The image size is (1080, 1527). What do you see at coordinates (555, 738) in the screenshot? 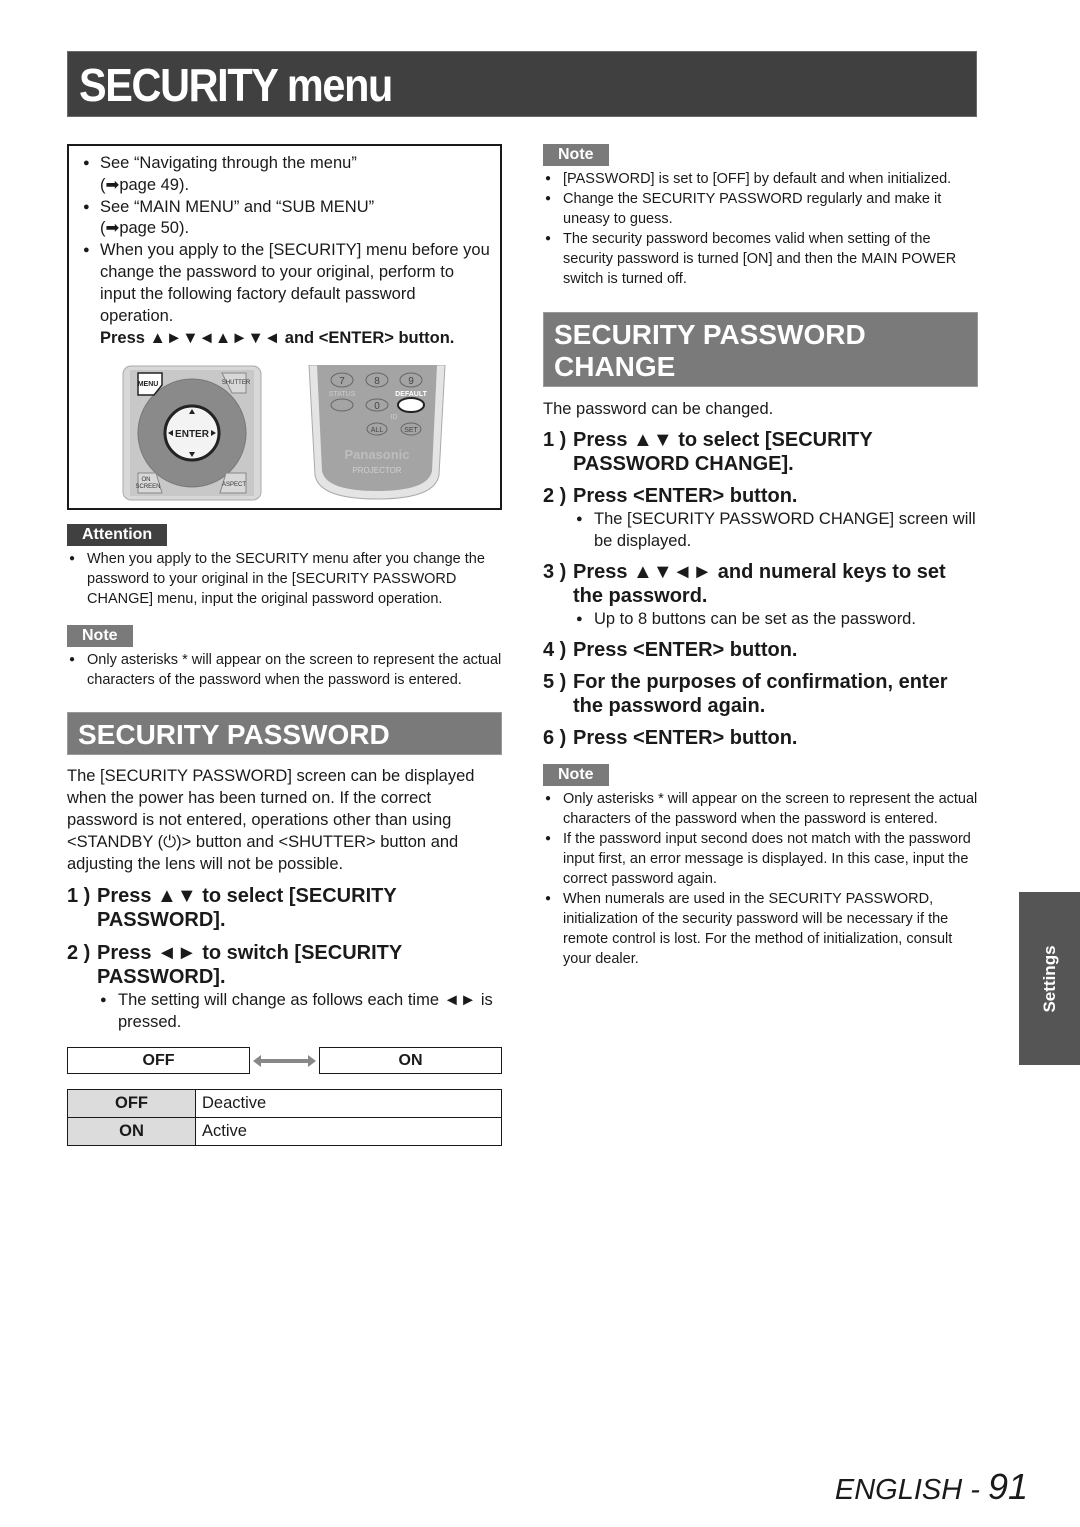
I see `step-number: 6 )` at bounding box center [555, 738].